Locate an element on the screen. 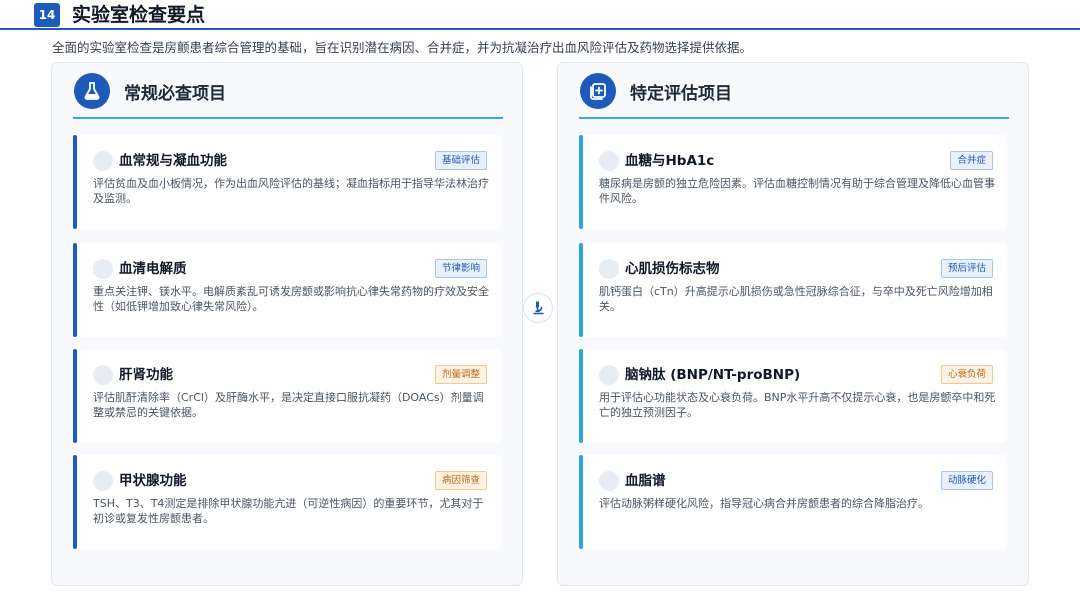 The height and width of the screenshot is (608, 1080). test-card: 血脂谱 动脉硬化 评估动脉粥样硬化风险，指导冠心病合并房颤患者的综合降脂治疗。 is located at coordinates (793, 502).